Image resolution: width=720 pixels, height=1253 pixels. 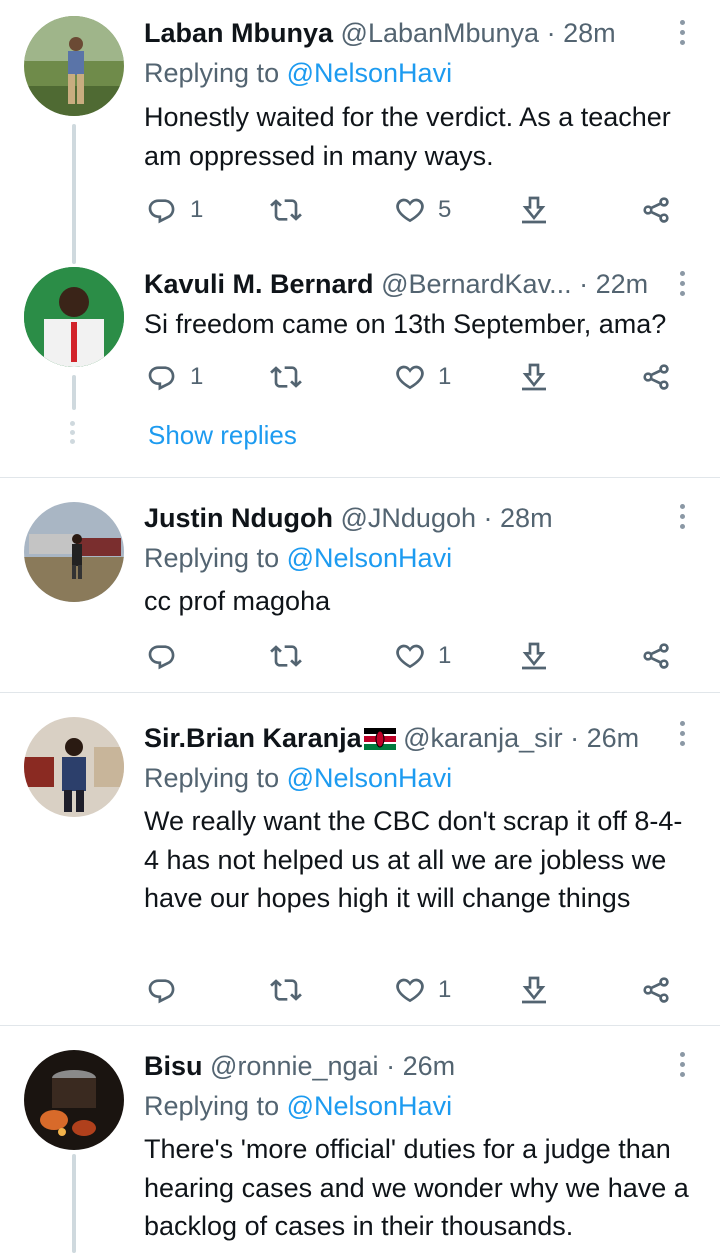 What do you see at coordinates (409, 518) in the screenshot?
I see `user-handle: @JNdugoh` at bounding box center [409, 518].